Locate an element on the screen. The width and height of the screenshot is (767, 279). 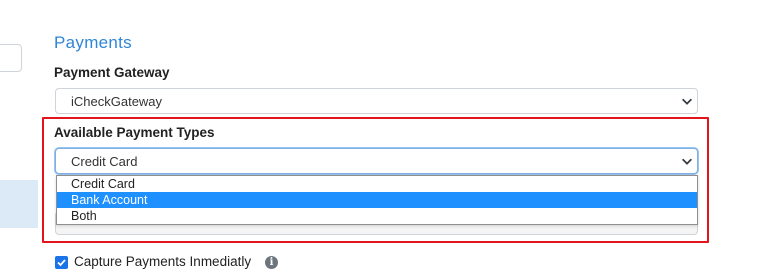
payment-gateway-label: Payment Gateway is located at coordinates (112, 72).